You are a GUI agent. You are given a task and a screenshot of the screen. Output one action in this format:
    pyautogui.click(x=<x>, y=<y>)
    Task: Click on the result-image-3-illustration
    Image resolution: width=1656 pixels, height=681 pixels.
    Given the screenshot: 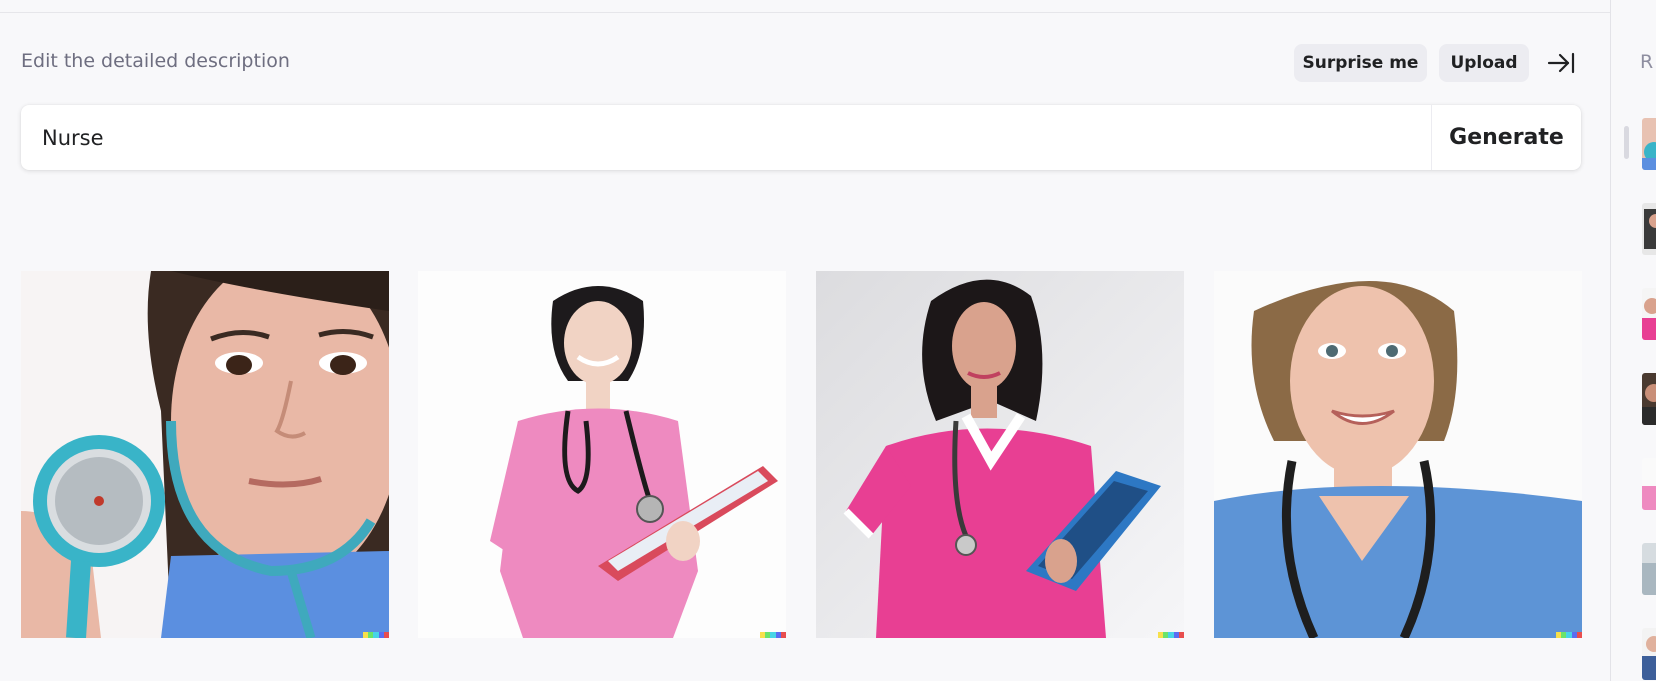 What is the action you would take?
    pyautogui.click(x=1000, y=454)
    